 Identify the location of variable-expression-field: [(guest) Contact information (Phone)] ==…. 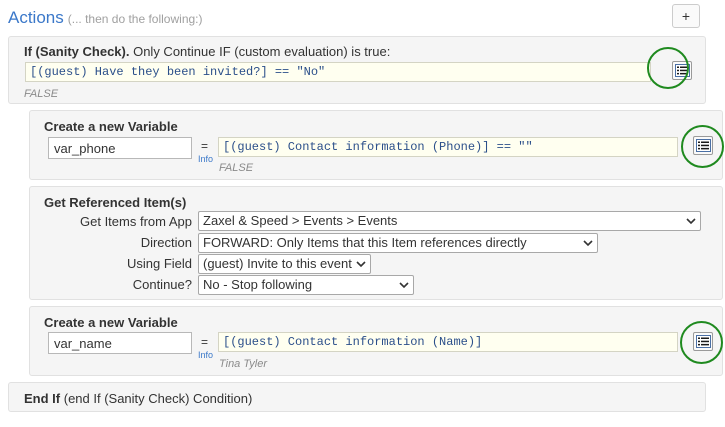
(448, 147).